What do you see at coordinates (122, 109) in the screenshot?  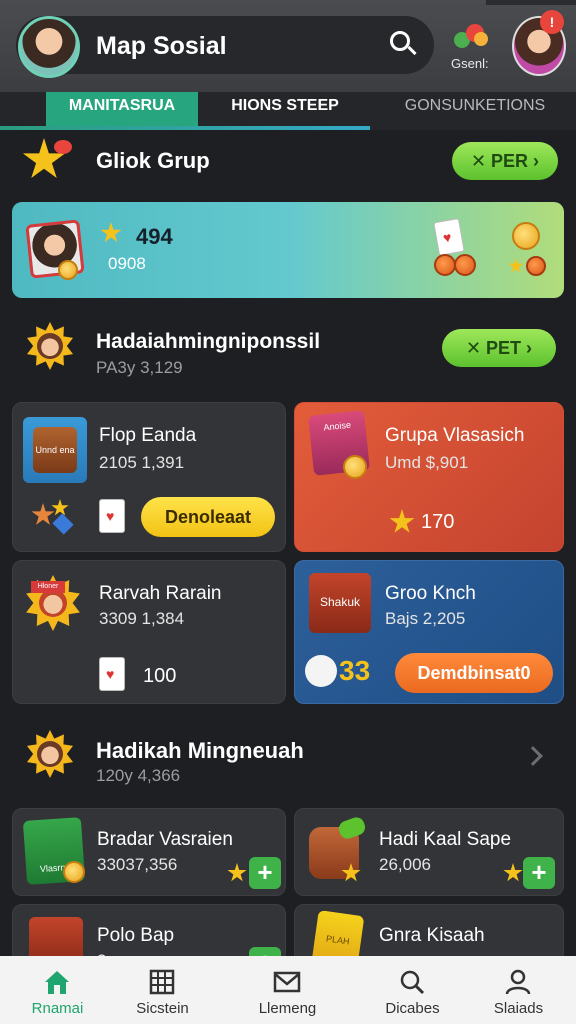 I see `tab-manitasrua: MANITASRUA` at bounding box center [122, 109].